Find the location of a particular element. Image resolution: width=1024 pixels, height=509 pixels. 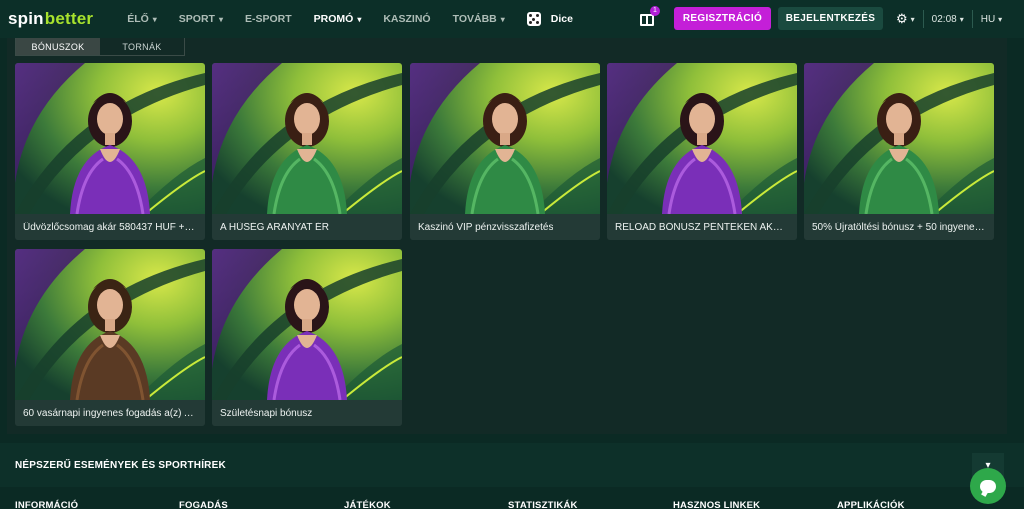

nav-item-elo: ÉLŐ ▾ is located at coordinates (148, 19).